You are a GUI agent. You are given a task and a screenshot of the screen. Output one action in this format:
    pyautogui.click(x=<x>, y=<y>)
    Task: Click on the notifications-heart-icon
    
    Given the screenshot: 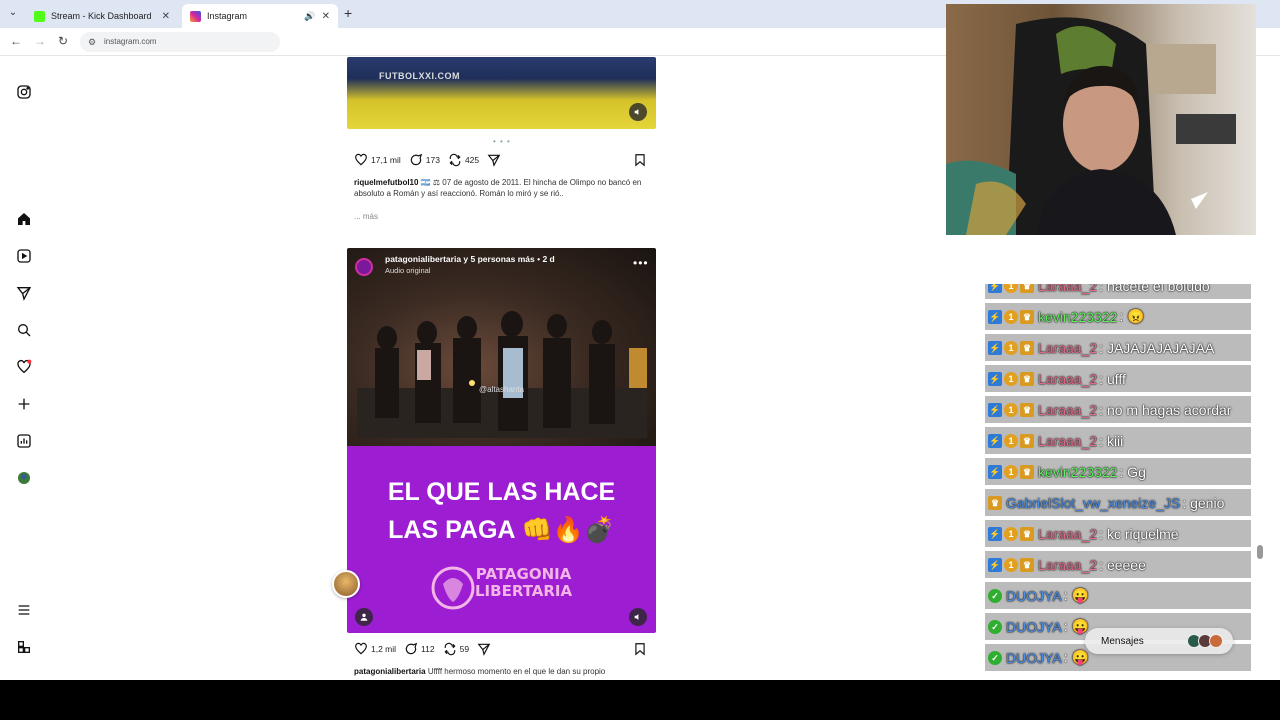 What is the action you would take?
    pyautogui.click(x=24, y=367)
    